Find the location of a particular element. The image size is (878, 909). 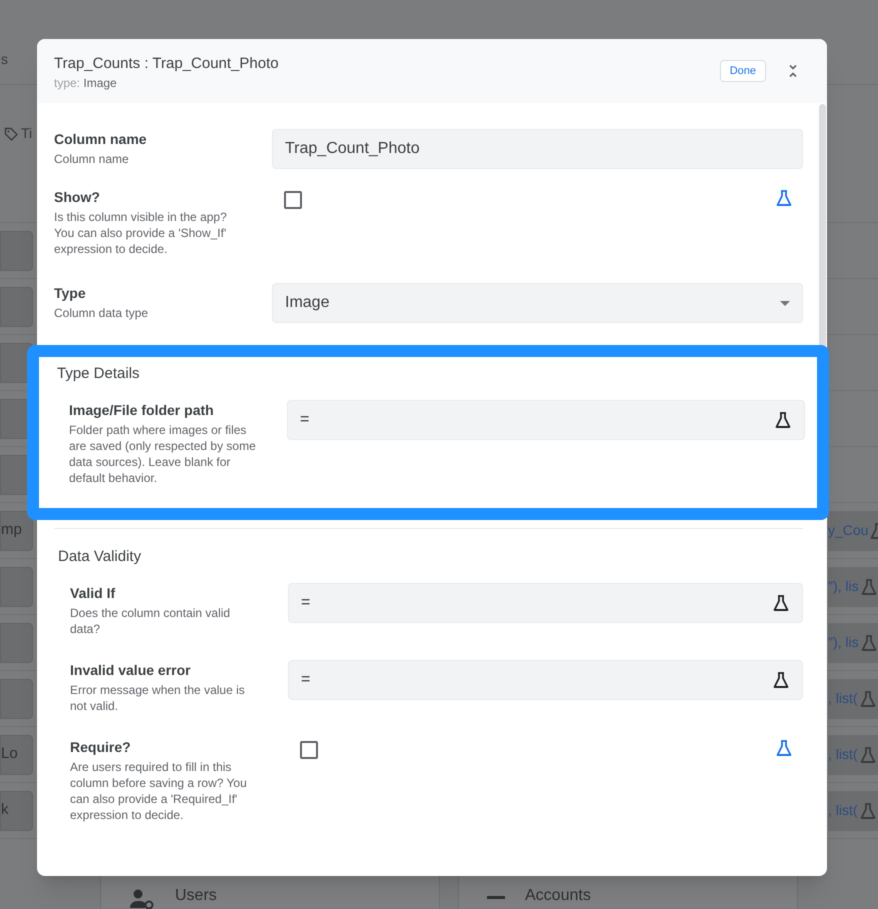

type-dropdown: Image is located at coordinates (537, 303).